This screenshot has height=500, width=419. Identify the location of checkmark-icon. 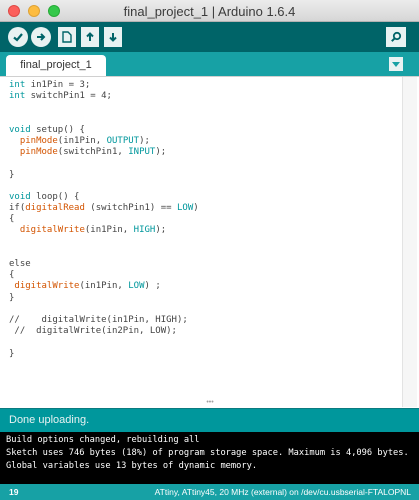
(18, 37).